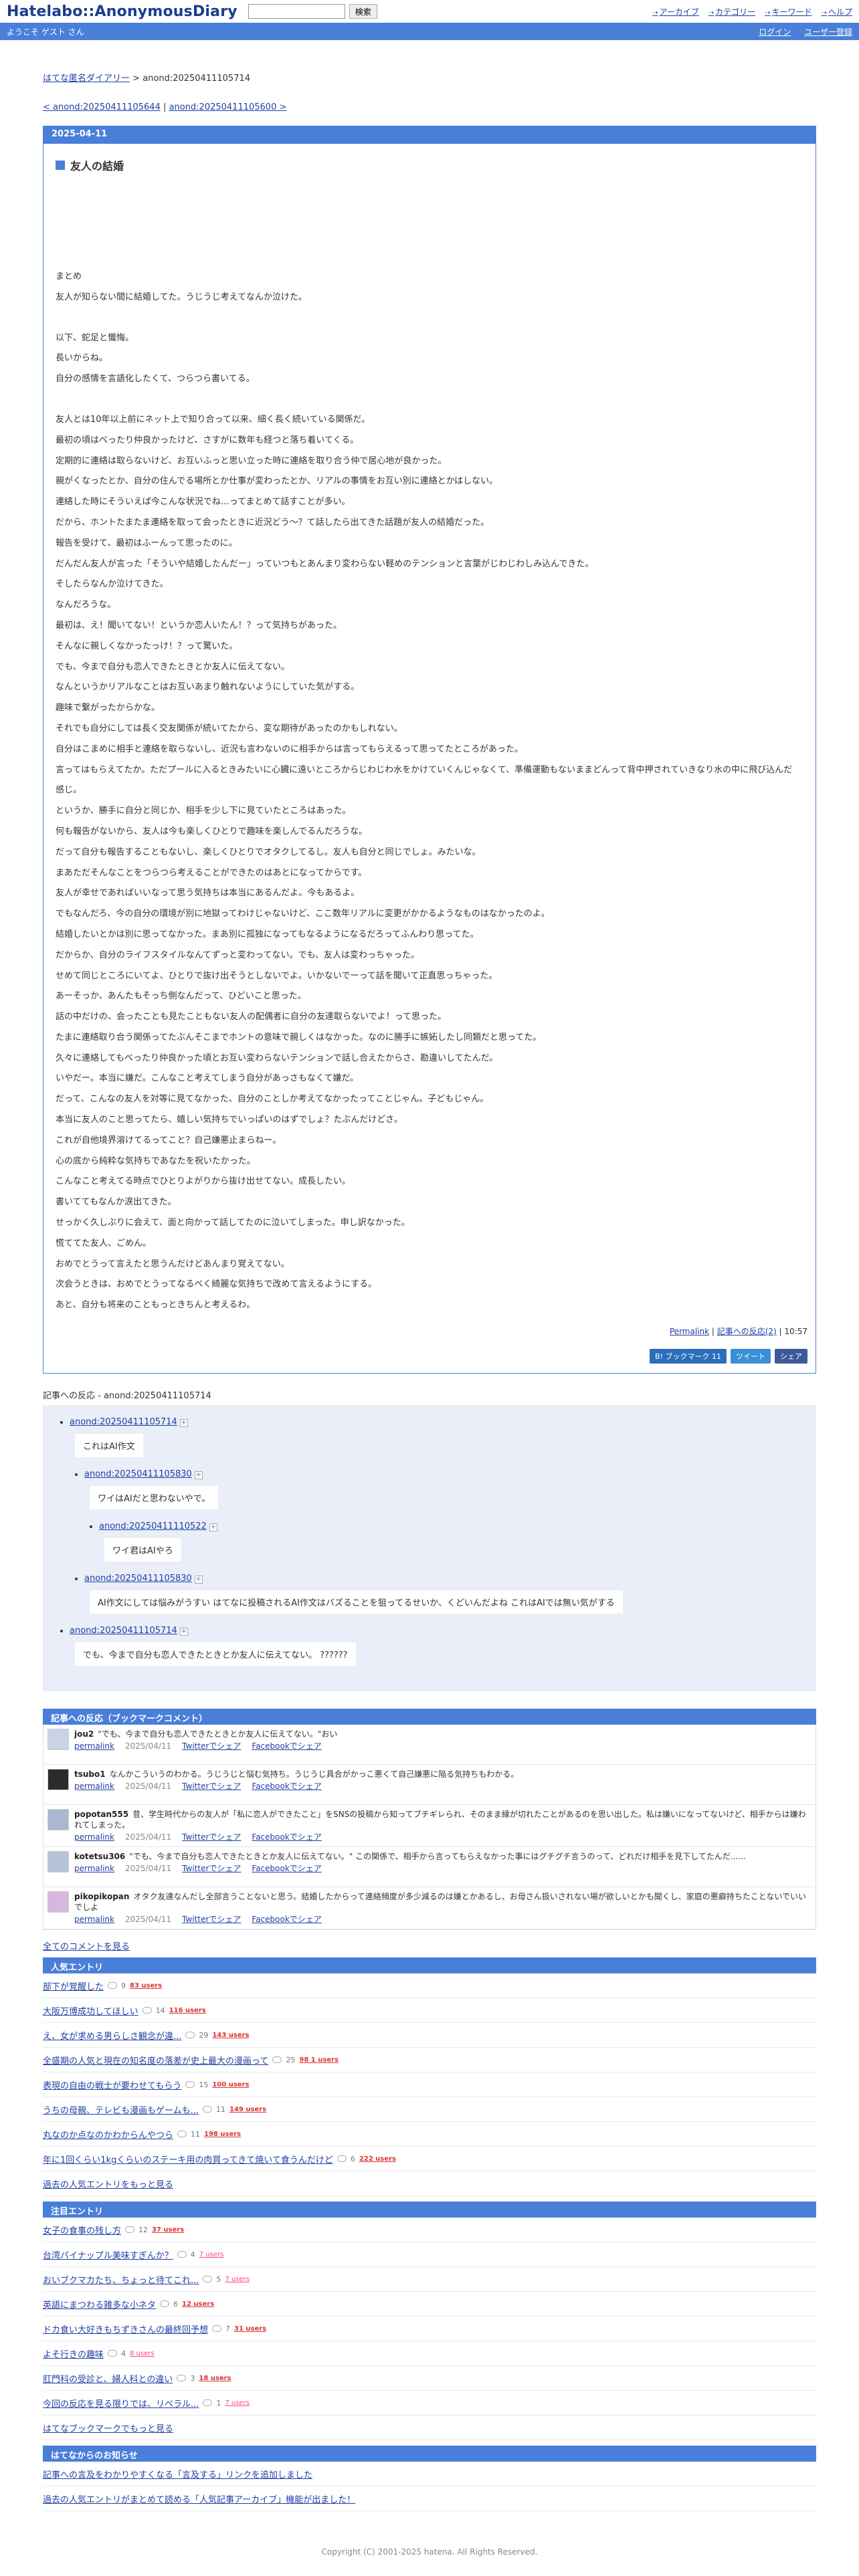  I want to click on register-link: ユーザー登録, so click(828, 31).